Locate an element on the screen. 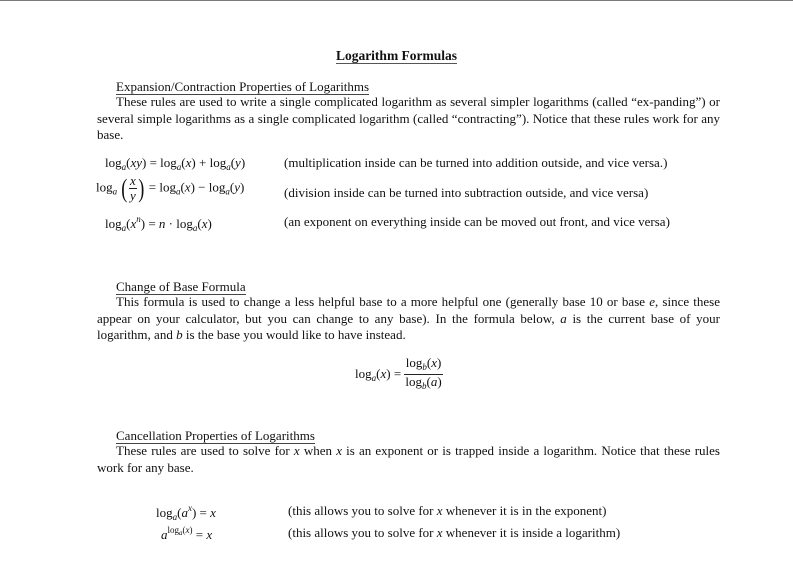 This screenshot has height=583, width=793. top-border is located at coordinates (396, 0).